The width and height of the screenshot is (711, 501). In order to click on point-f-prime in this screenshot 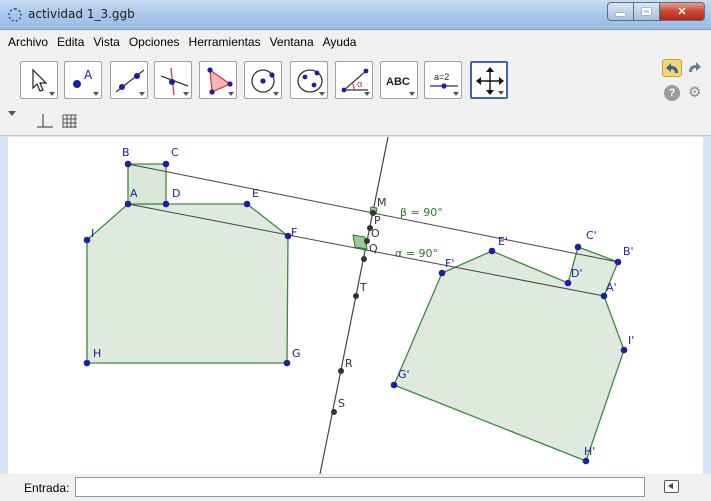, I will do `click(442, 273)`.